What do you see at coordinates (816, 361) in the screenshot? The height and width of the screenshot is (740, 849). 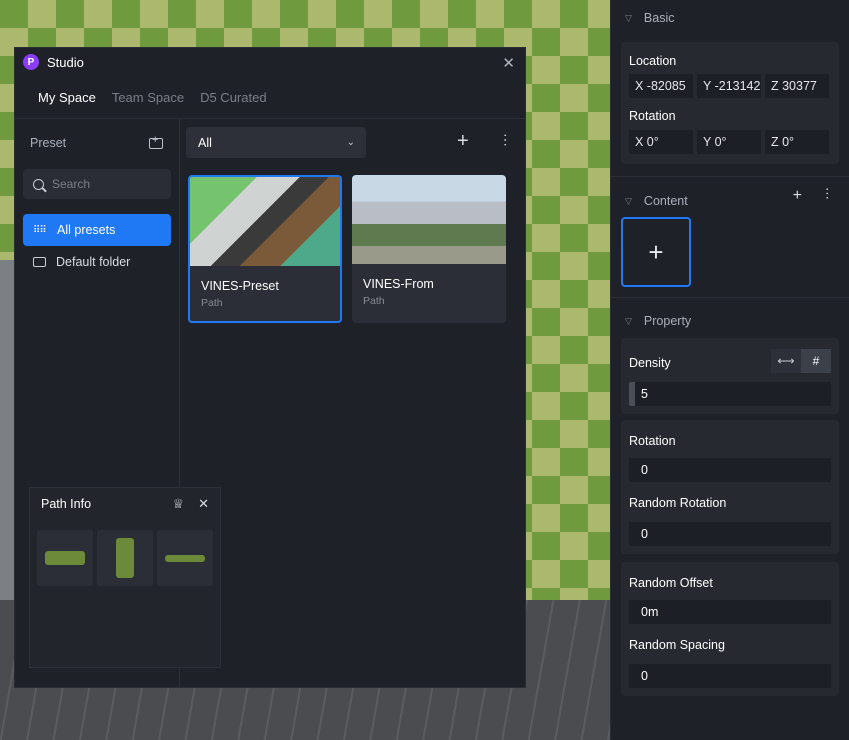 I see `hash-icon: #` at bounding box center [816, 361].